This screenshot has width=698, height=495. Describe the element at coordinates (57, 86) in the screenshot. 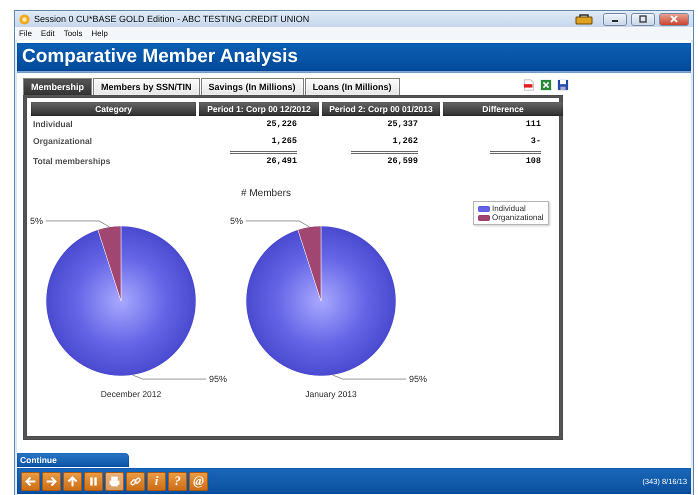

I see `tab: Membership` at that location.